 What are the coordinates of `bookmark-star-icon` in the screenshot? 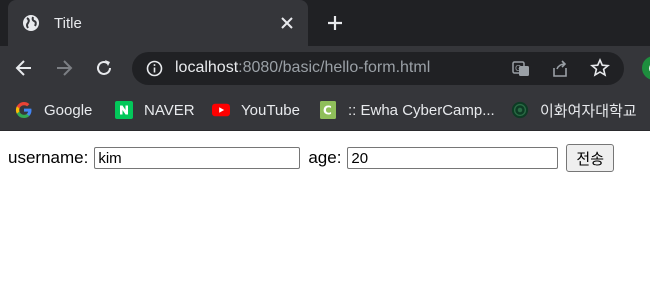 It's located at (600, 68).